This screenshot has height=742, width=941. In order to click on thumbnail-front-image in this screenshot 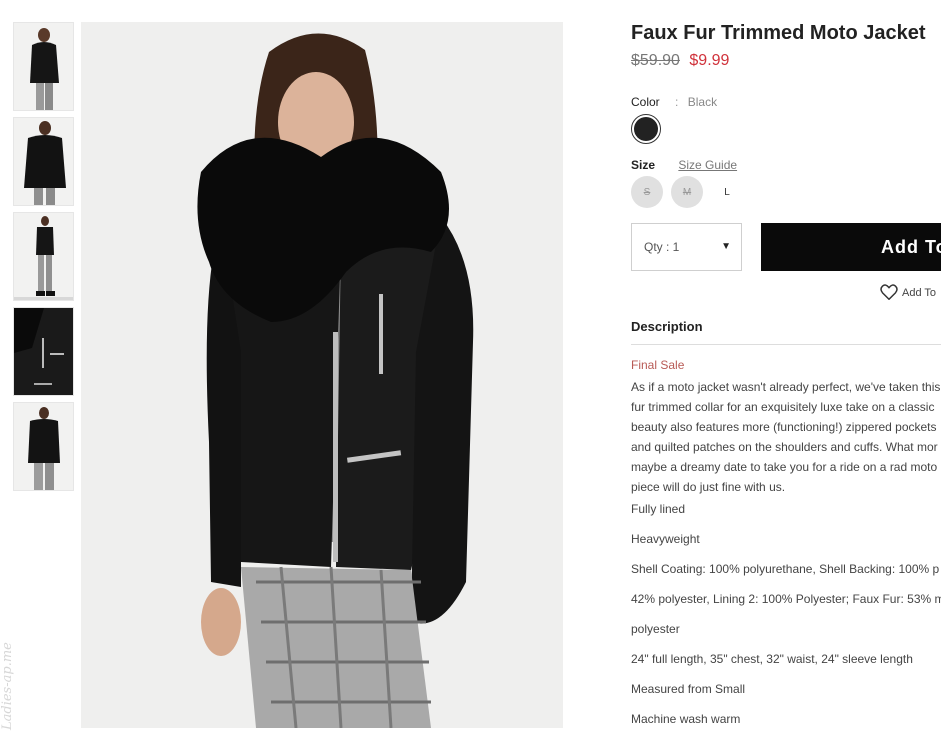, I will do `click(43, 66)`.